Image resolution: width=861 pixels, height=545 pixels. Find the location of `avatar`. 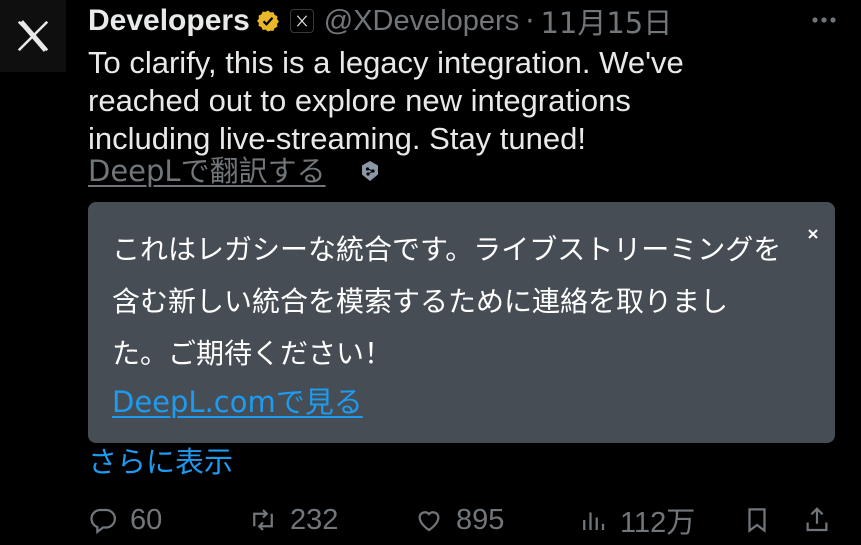

avatar is located at coordinates (33, 36).